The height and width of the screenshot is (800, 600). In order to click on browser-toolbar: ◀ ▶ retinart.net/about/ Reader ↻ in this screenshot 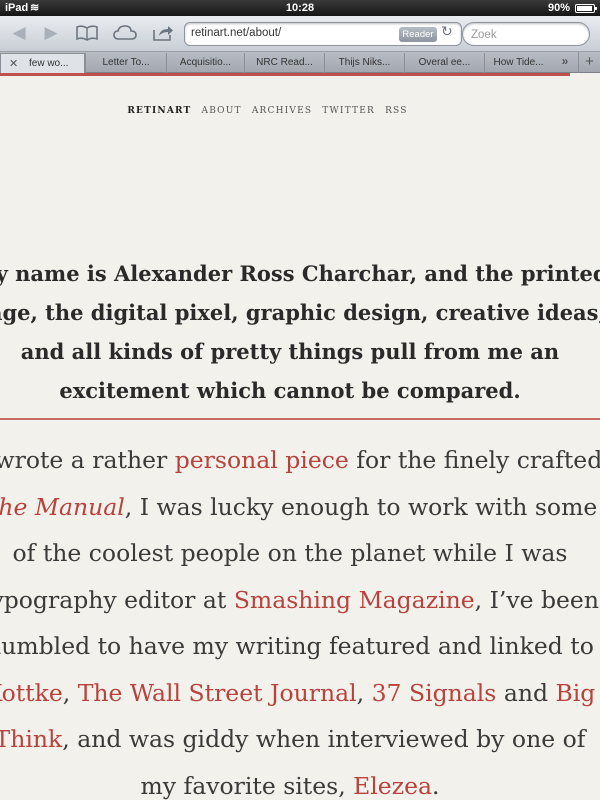, I will do `click(300, 34)`.